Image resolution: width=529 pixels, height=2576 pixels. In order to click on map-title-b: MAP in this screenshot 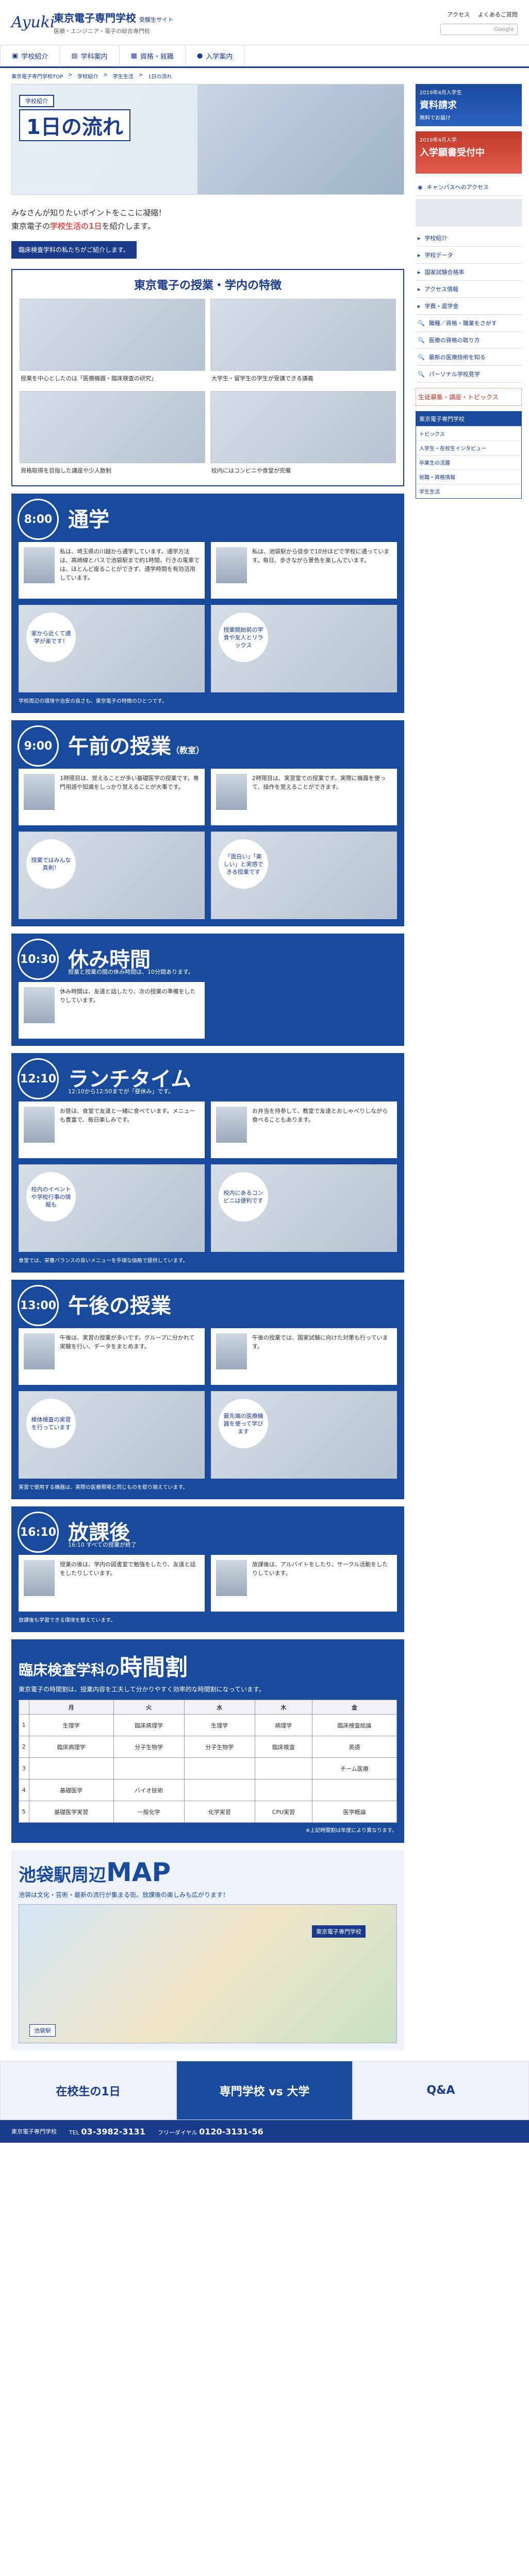, I will do `click(138, 1872)`.